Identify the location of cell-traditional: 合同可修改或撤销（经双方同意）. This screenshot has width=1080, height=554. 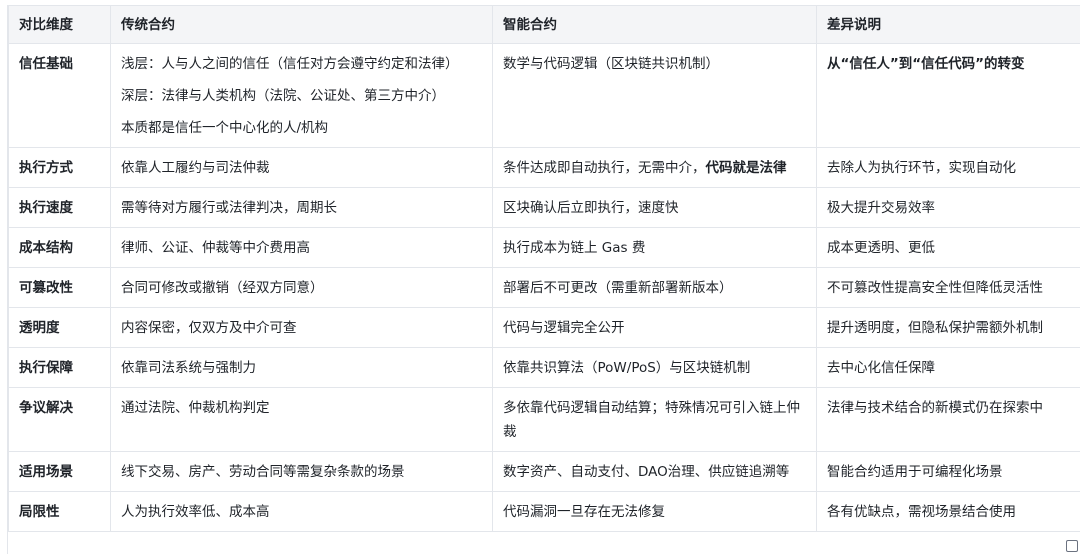
(301, 287).